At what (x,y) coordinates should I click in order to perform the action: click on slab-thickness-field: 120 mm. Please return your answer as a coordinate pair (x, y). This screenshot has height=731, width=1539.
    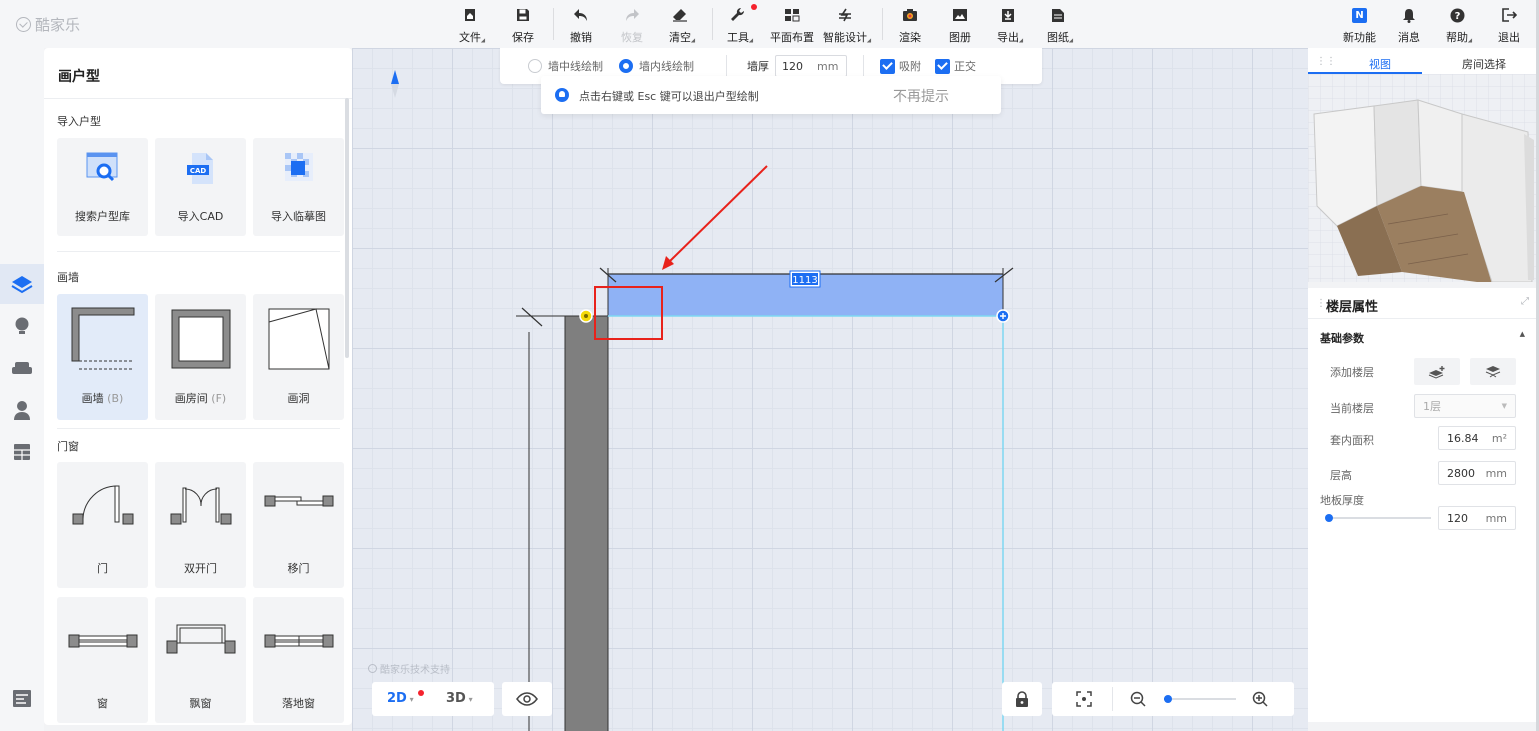
    Looking at the image, I should click on (1477, 518).